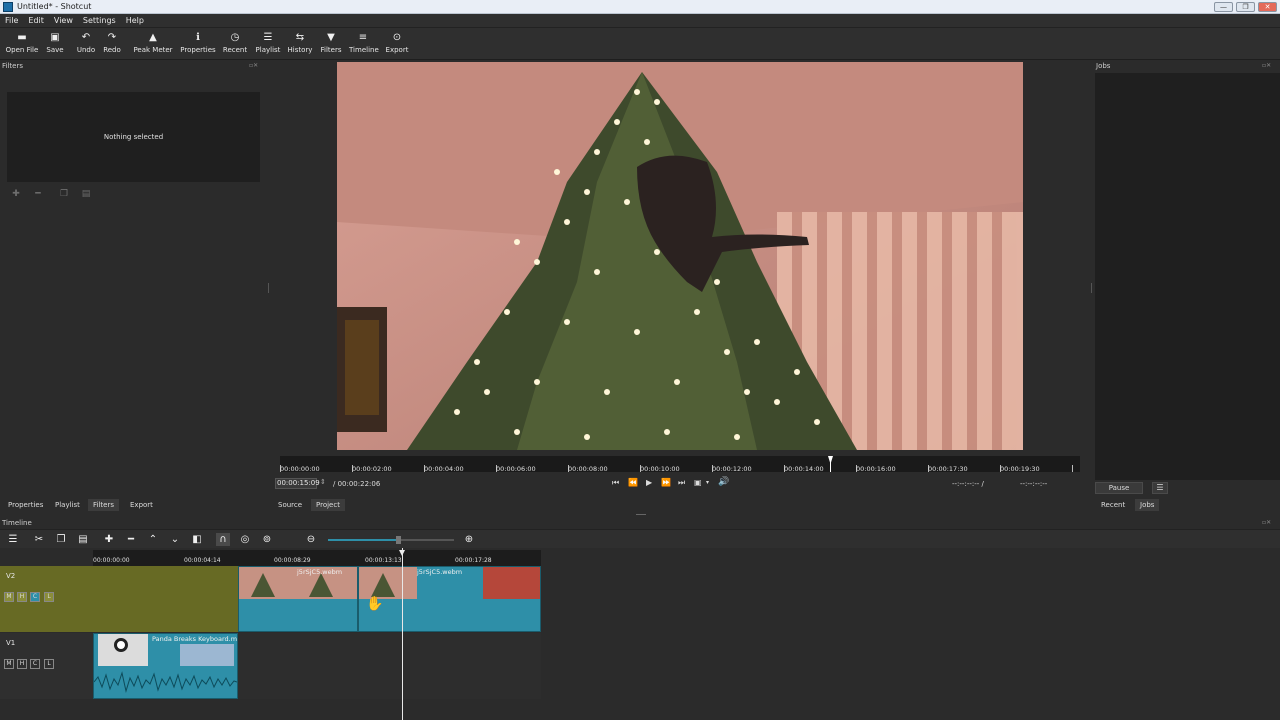 The width and height of the screenshot is (1280, 720). What do you see at coordinates (290, 505) in the screenshot?
I see `tab-source: Source` at bounding box center [290, 505].